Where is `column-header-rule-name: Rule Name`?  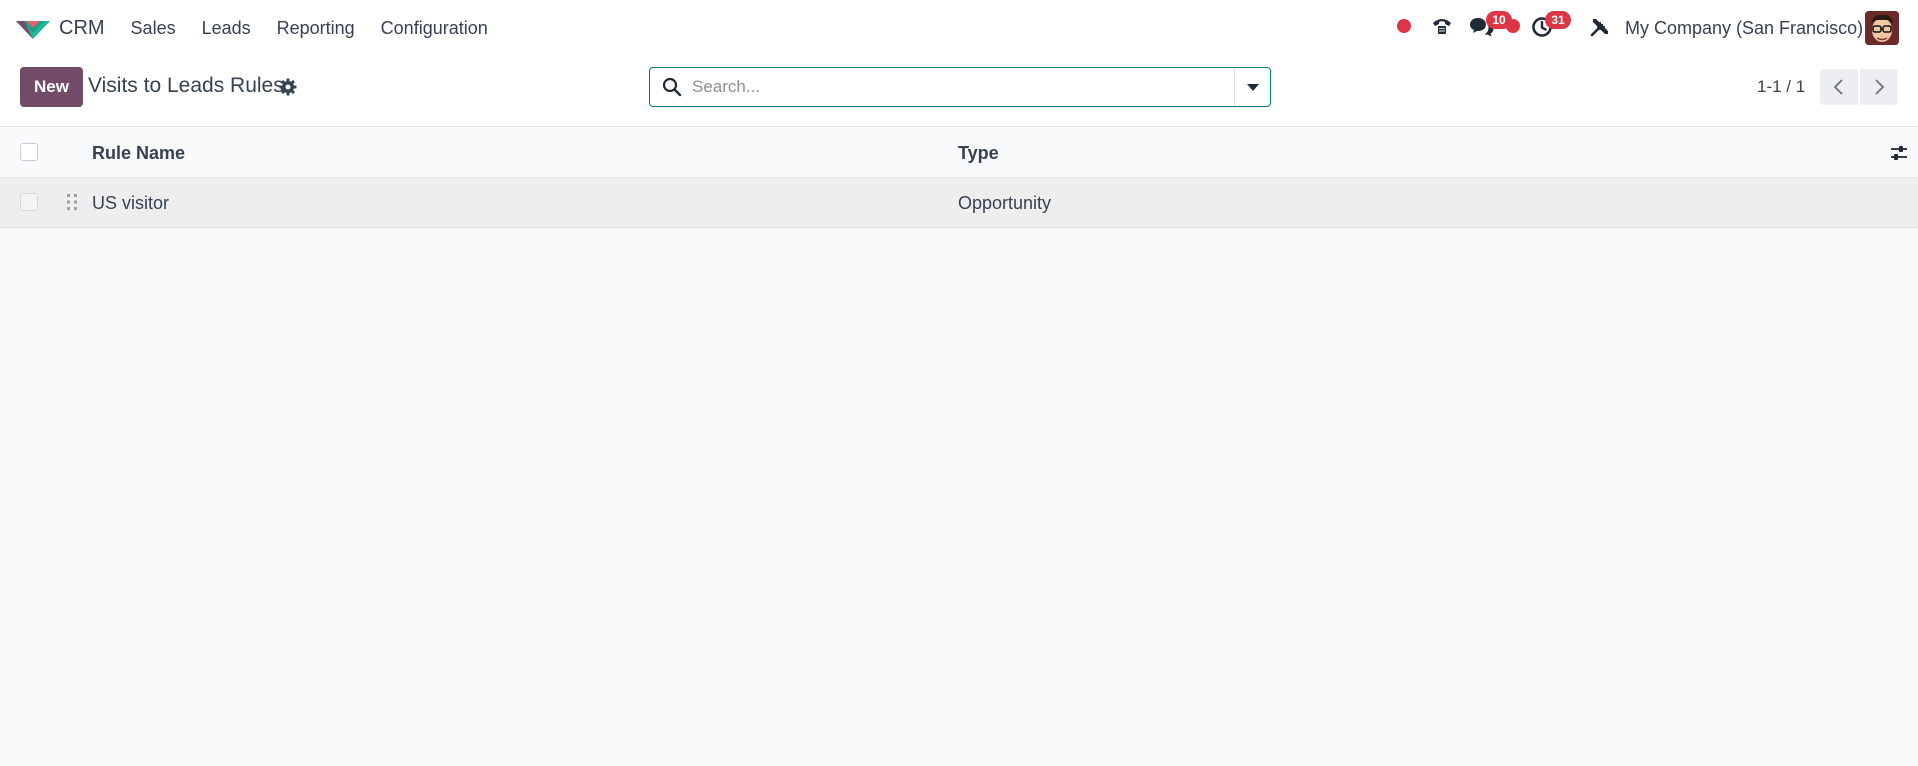
column-header-rule-name: Rule Name is located at coordinates (138, 153).